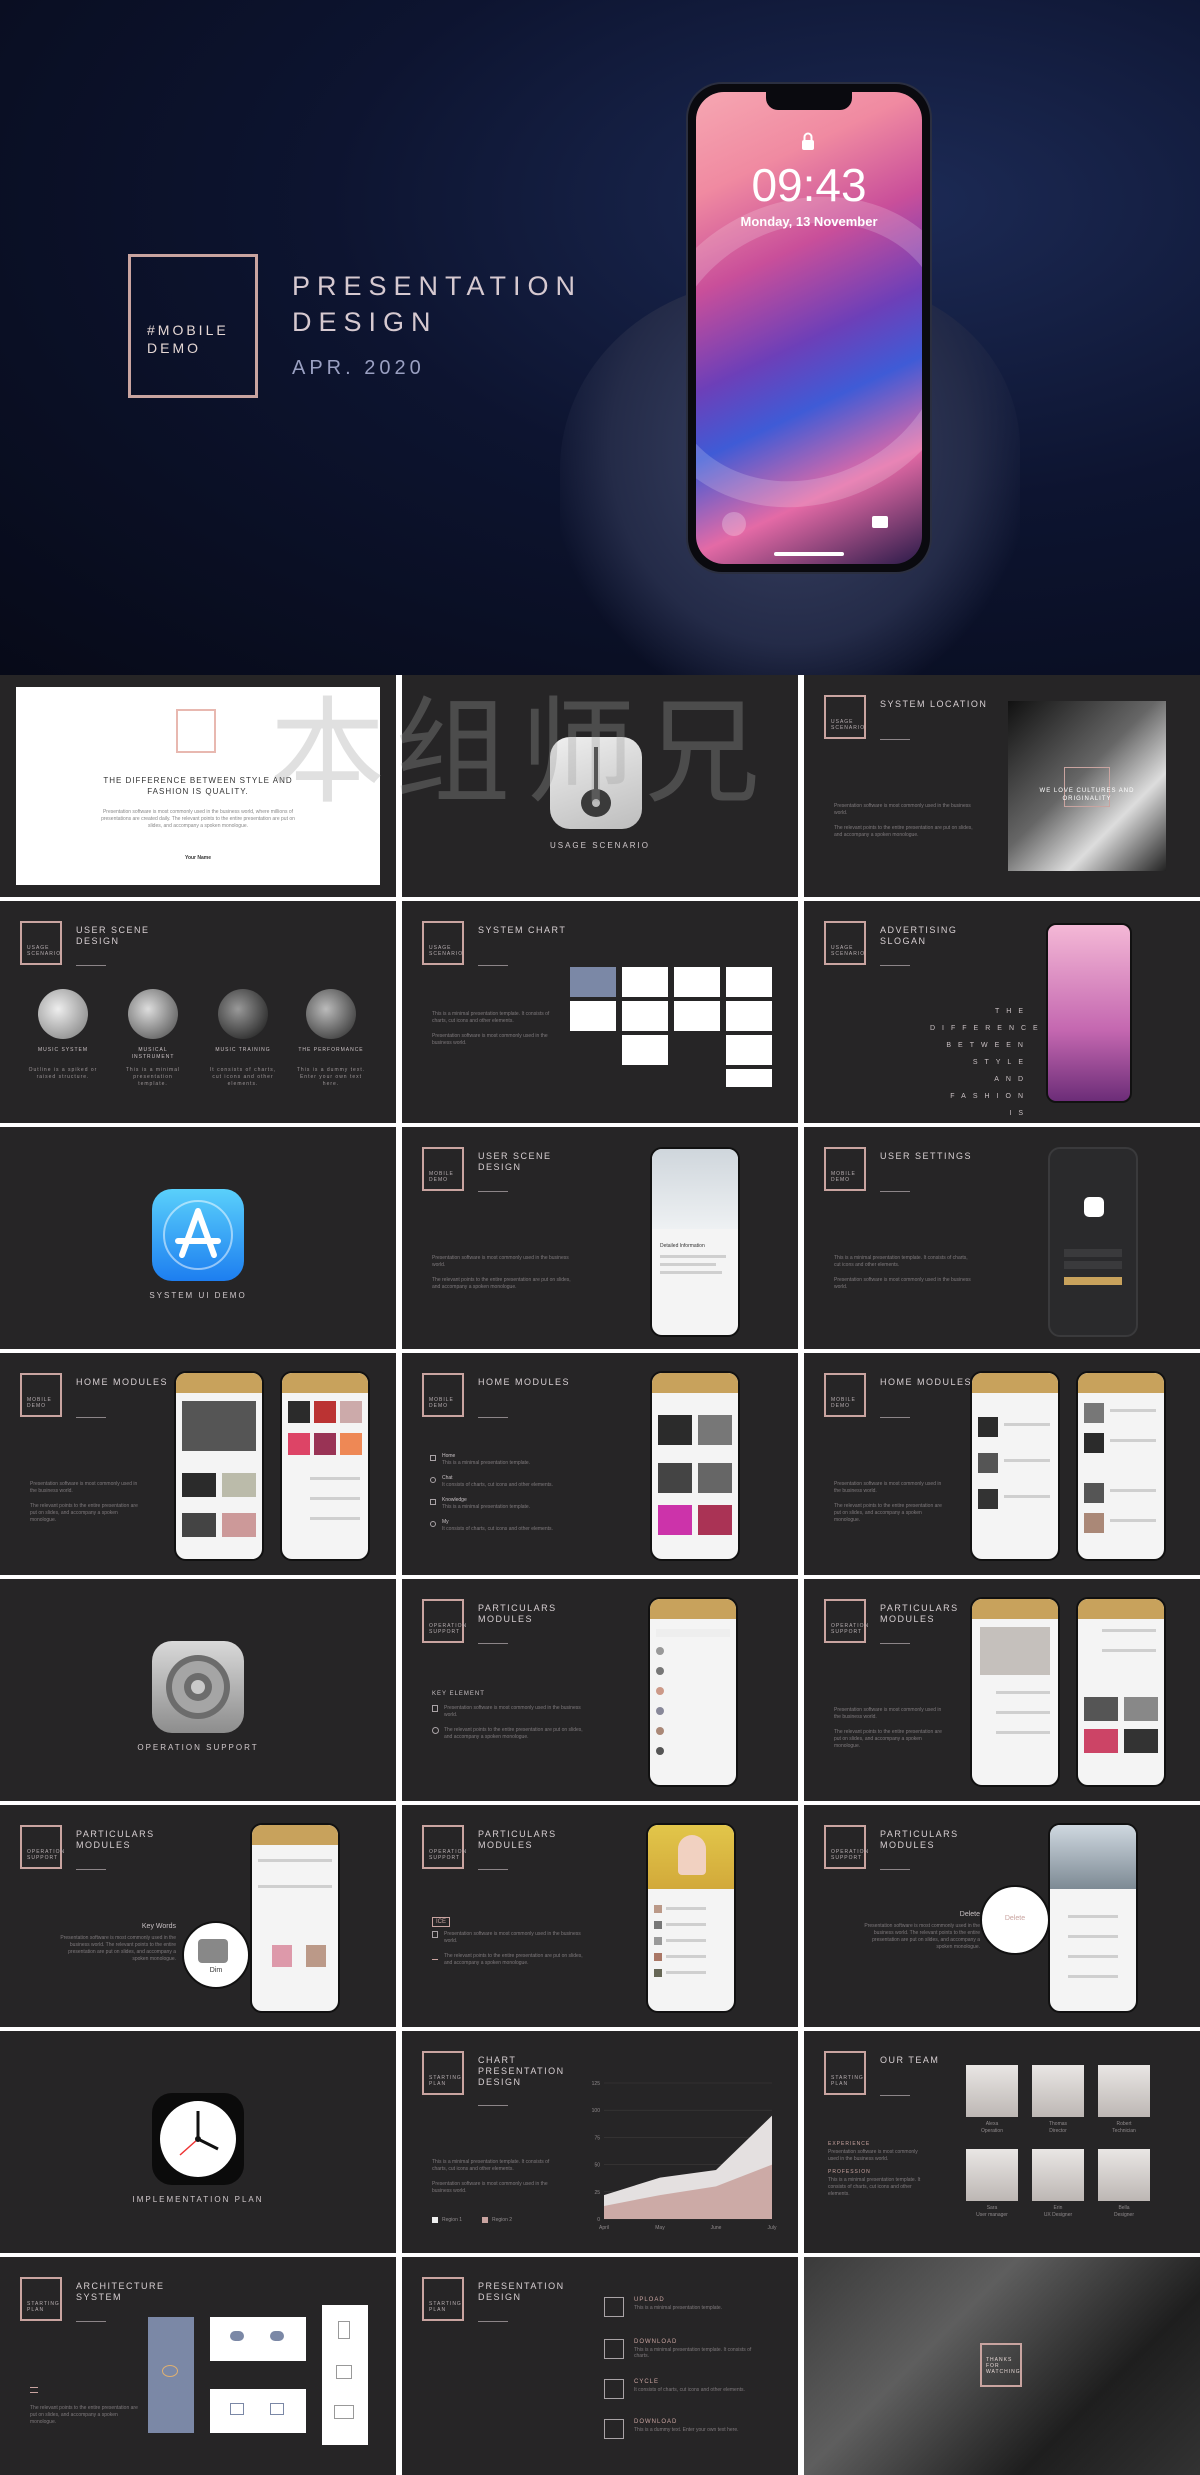  Describe the element at coordinates (243, 1050) in the screenshot. I see `item-label: MUSIC TRAINING` at that location.